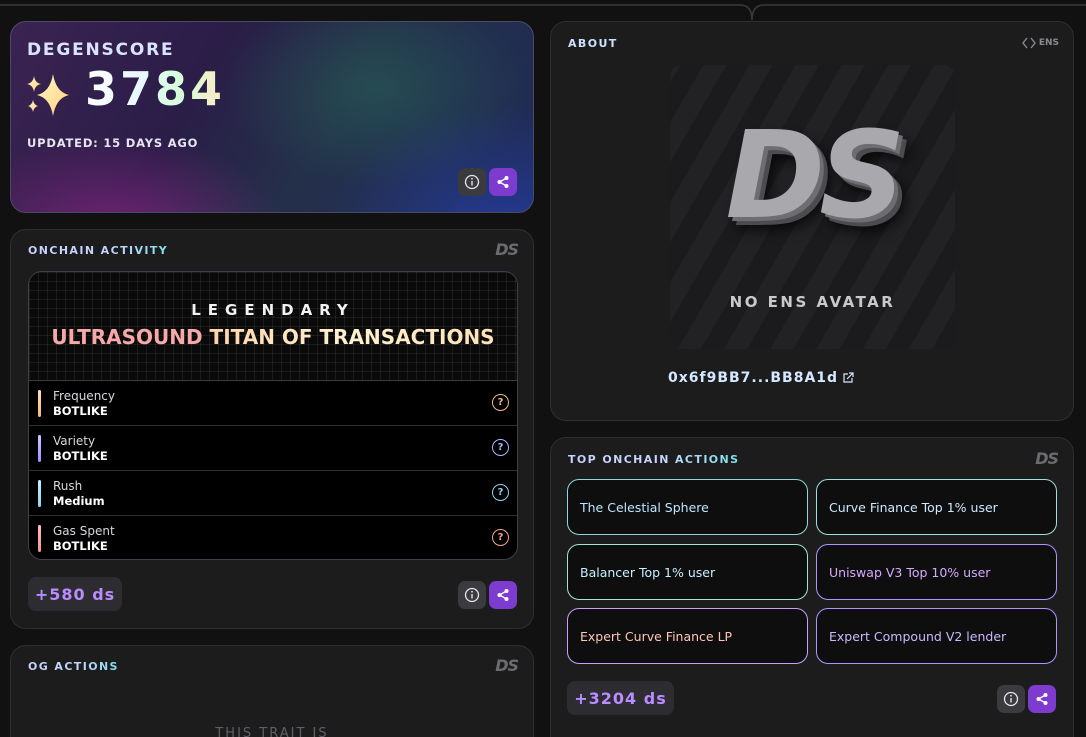 Image resolution: width=1086 pixels, height=737 pixels. What do you see at coordinates (687, 636) in the screenshot?
I see `action-expert-curve-lp: Expert Curve Finance LP` at bounding box center [687, 636].